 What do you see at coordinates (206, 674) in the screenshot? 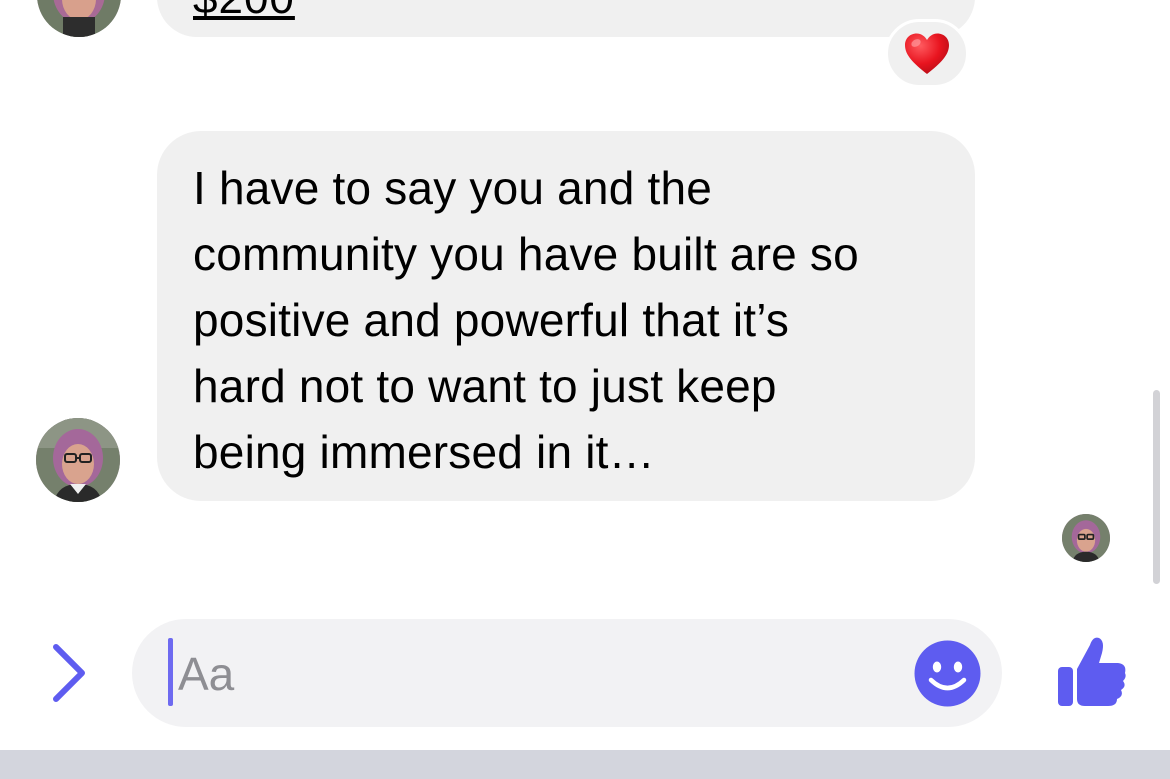
I see `message-input-placeholder: Aa` at bounding box center [206, 674].